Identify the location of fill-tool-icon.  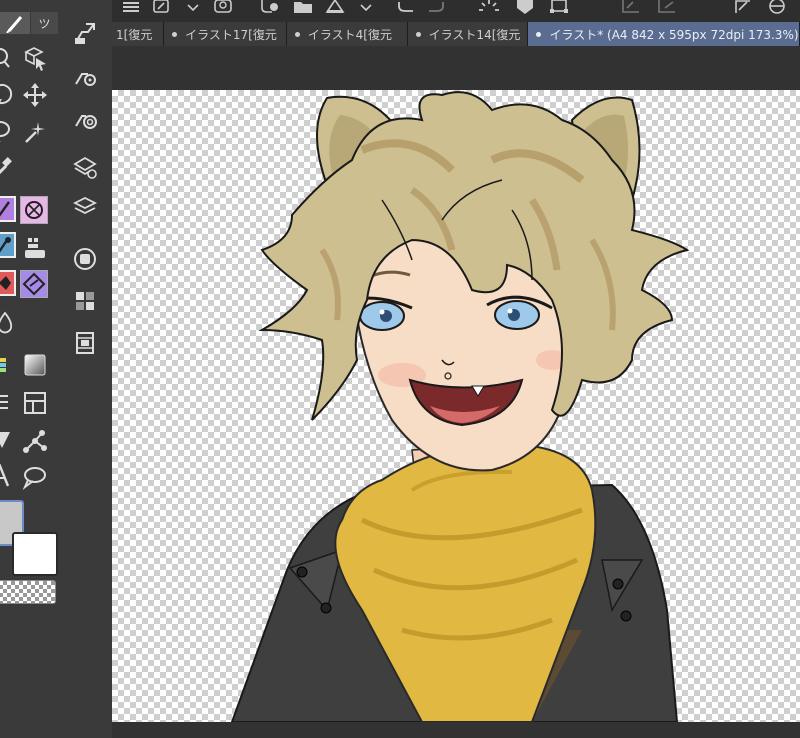
(8, 245).